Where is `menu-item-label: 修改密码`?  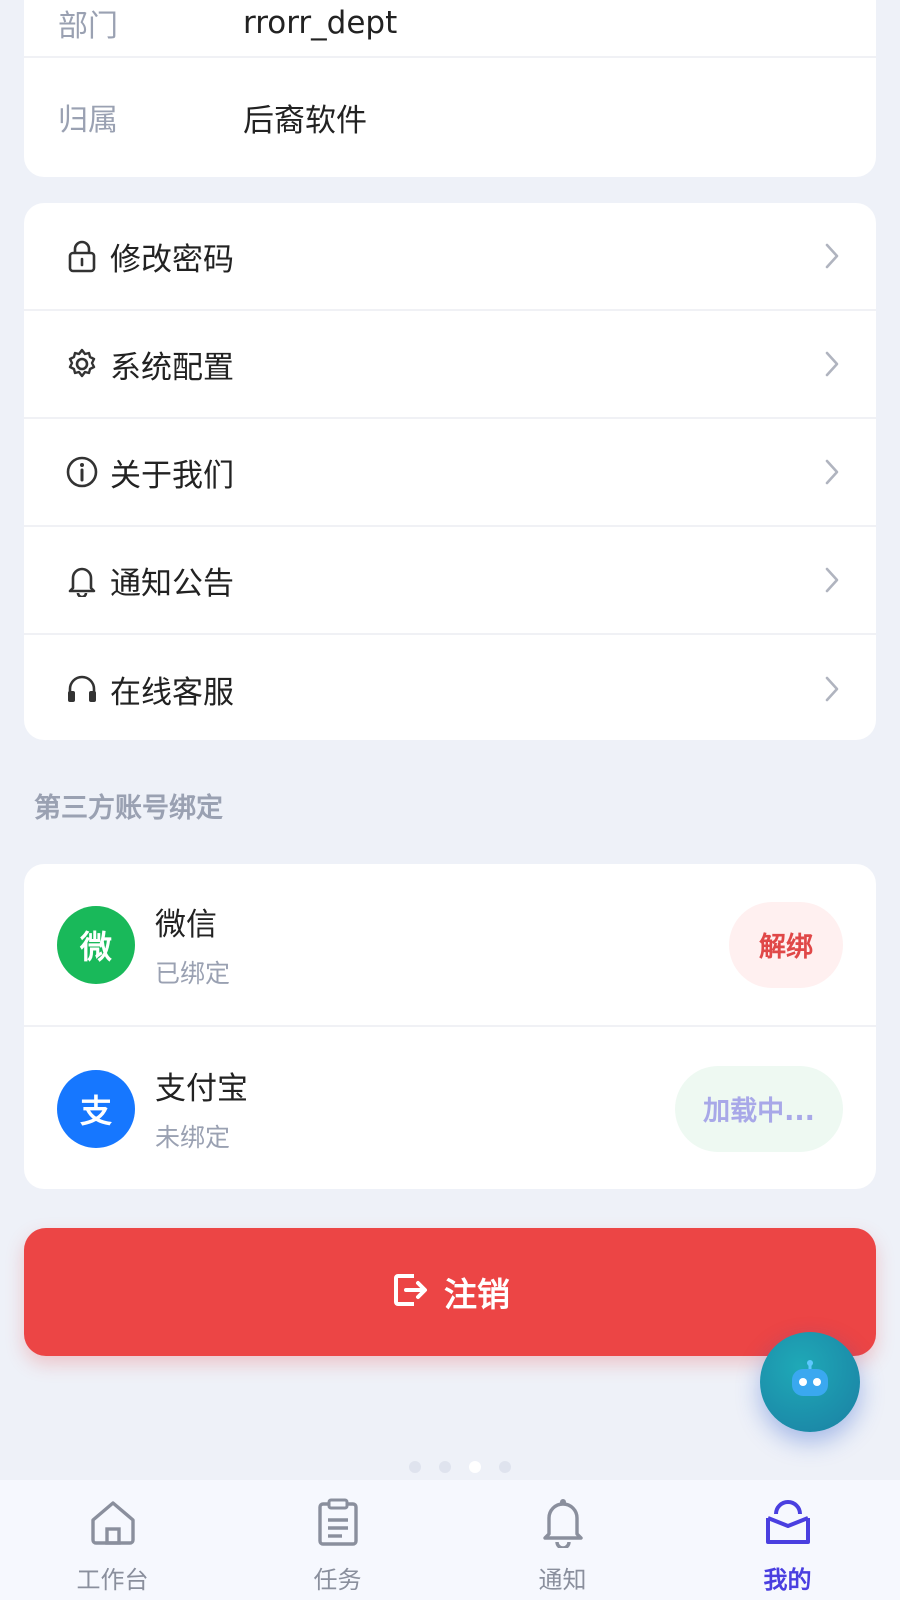
menu-item-label: 修改密码 is located at coordinates (172, 259).